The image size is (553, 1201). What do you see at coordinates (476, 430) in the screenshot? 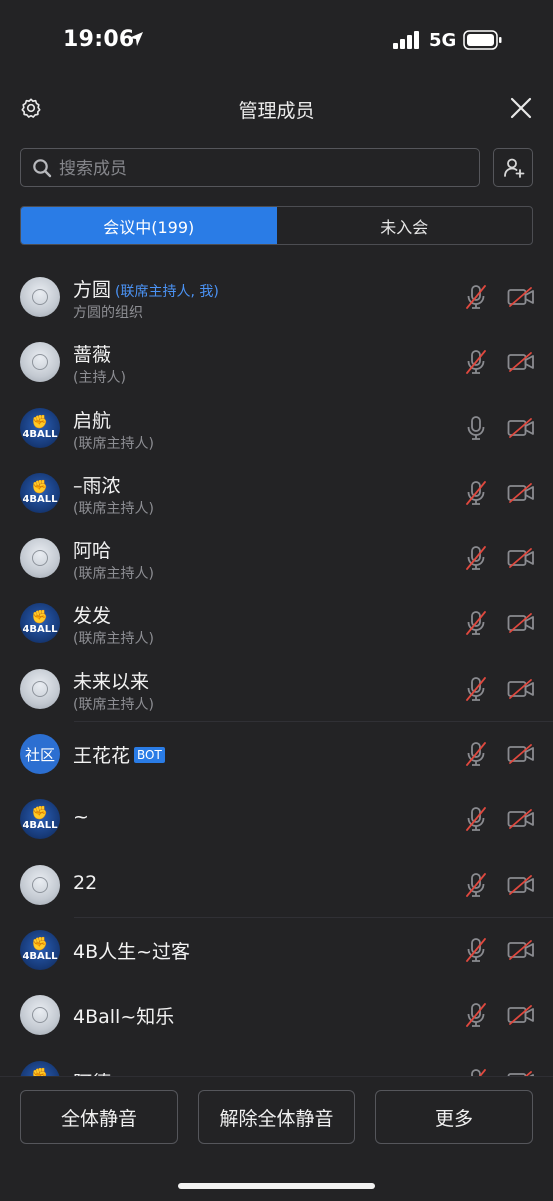
I see `mic-icon` at bounding box center [476, 430].